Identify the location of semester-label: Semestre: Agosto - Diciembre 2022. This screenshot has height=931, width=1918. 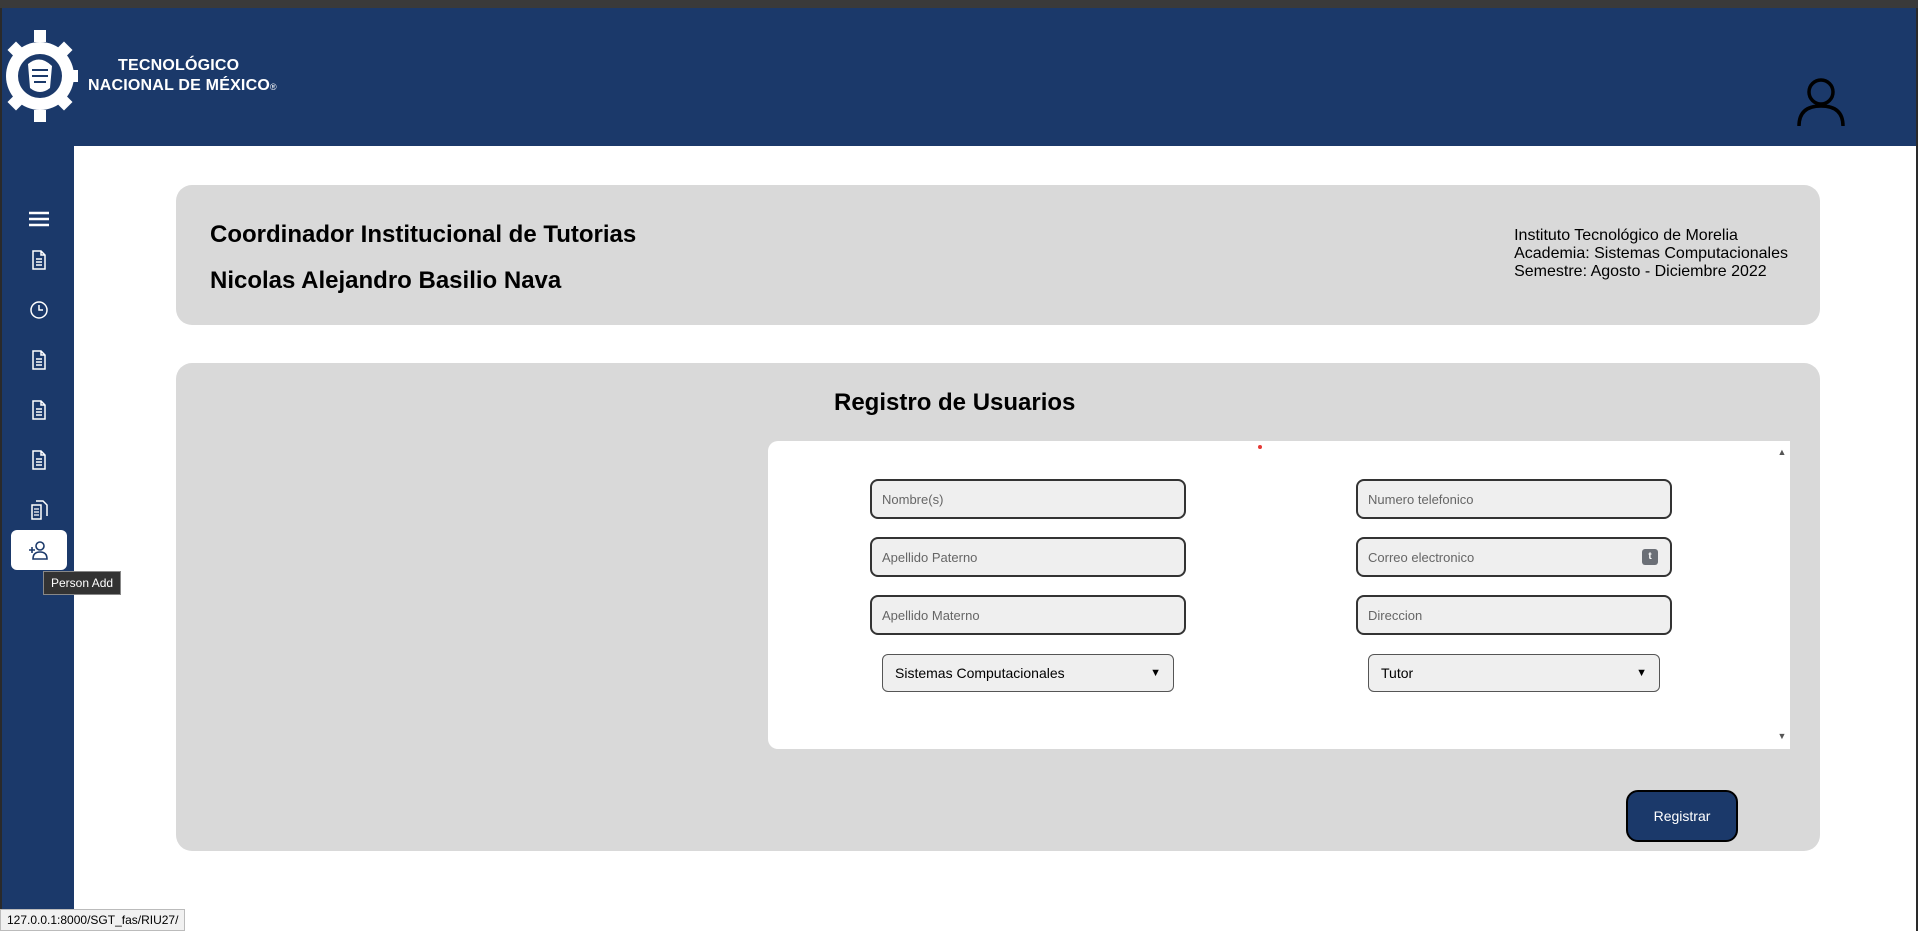
(1640, 271).